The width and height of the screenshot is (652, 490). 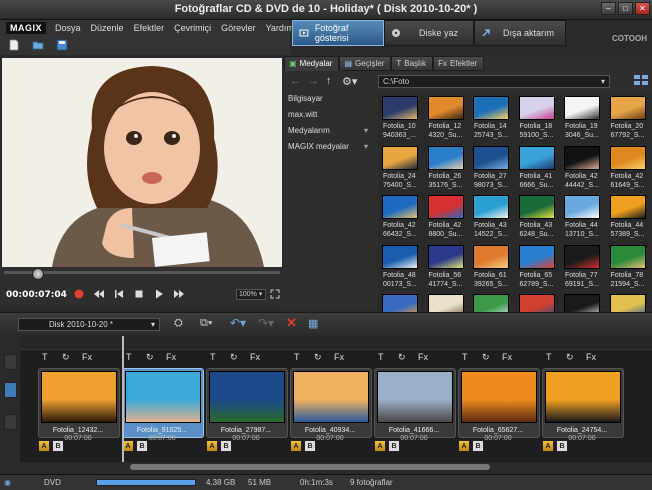 What do you see at coordinates (251, 294) in the screenshot?
I see `zoom-select: 100% ▾` at bounding box center [251, 294].